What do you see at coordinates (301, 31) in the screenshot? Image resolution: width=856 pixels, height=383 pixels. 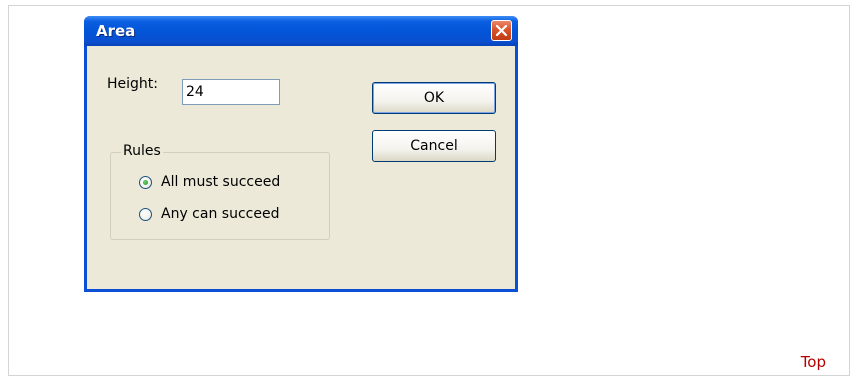 I see `dialog-titlebar: Area` at bounding box center [301, 31].